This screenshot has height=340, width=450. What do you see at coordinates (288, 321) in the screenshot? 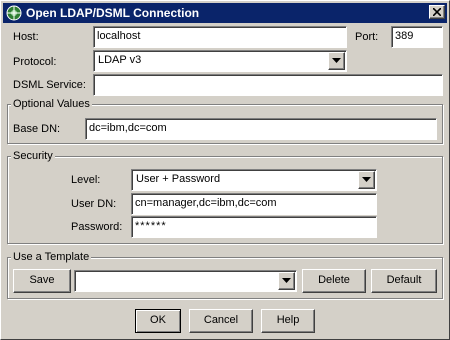
I see `help-button: Help` at bounding box center [288, 321].